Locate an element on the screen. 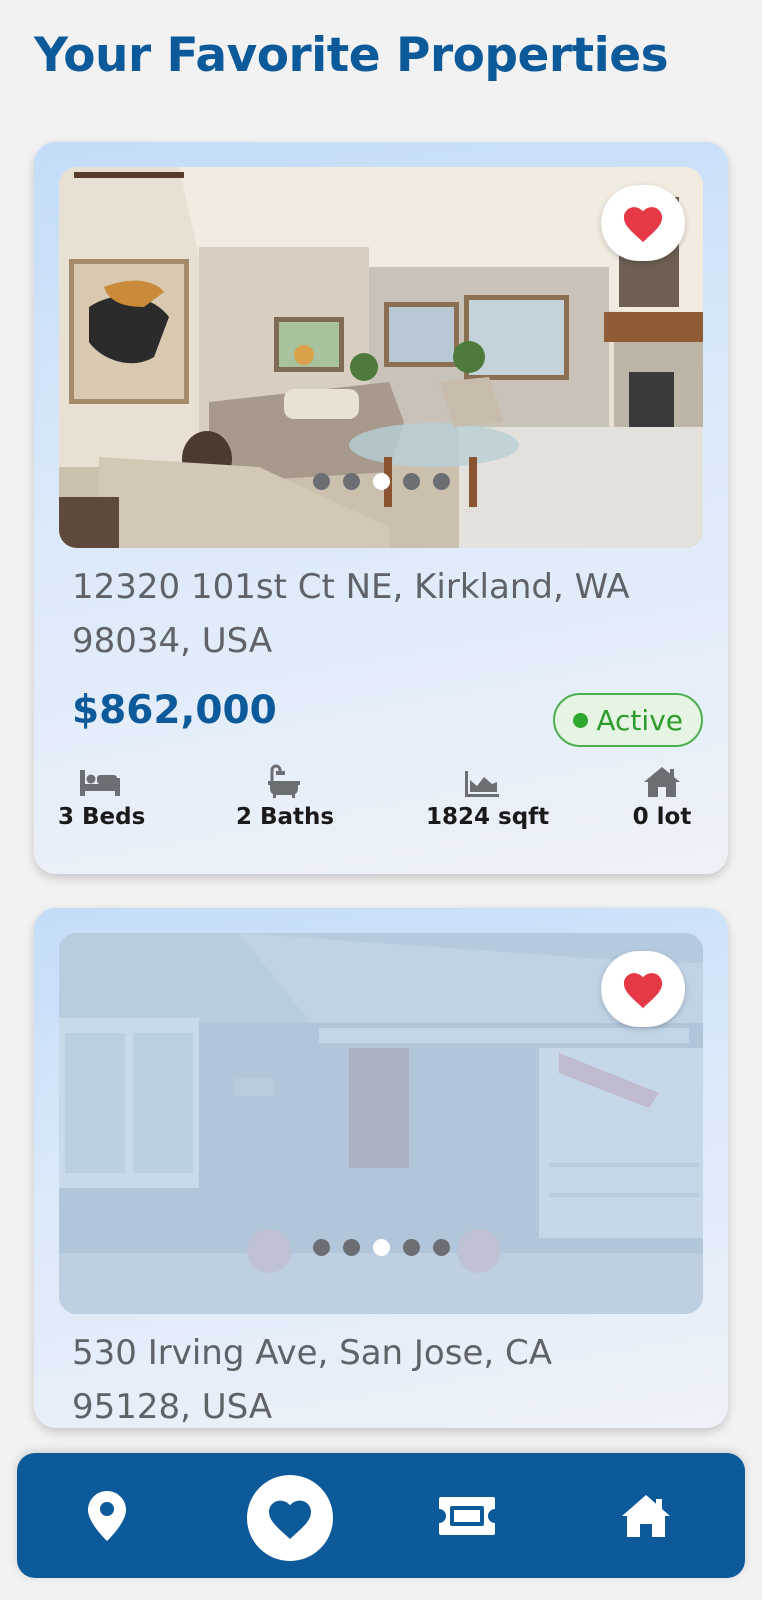  stat-baths: 2 Baths is located at coordinates (285, 795).